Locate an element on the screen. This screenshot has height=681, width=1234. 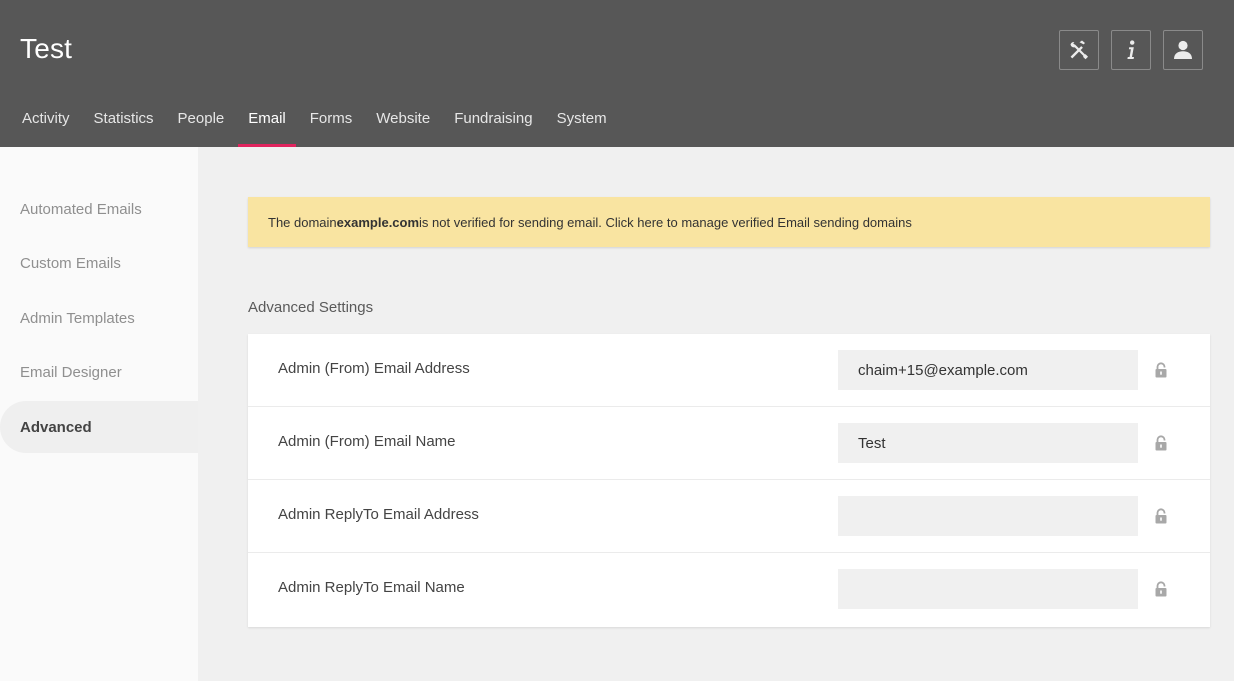
settings-row-from-name: Admin (From) Email Name is located at coordinates (729, 443).